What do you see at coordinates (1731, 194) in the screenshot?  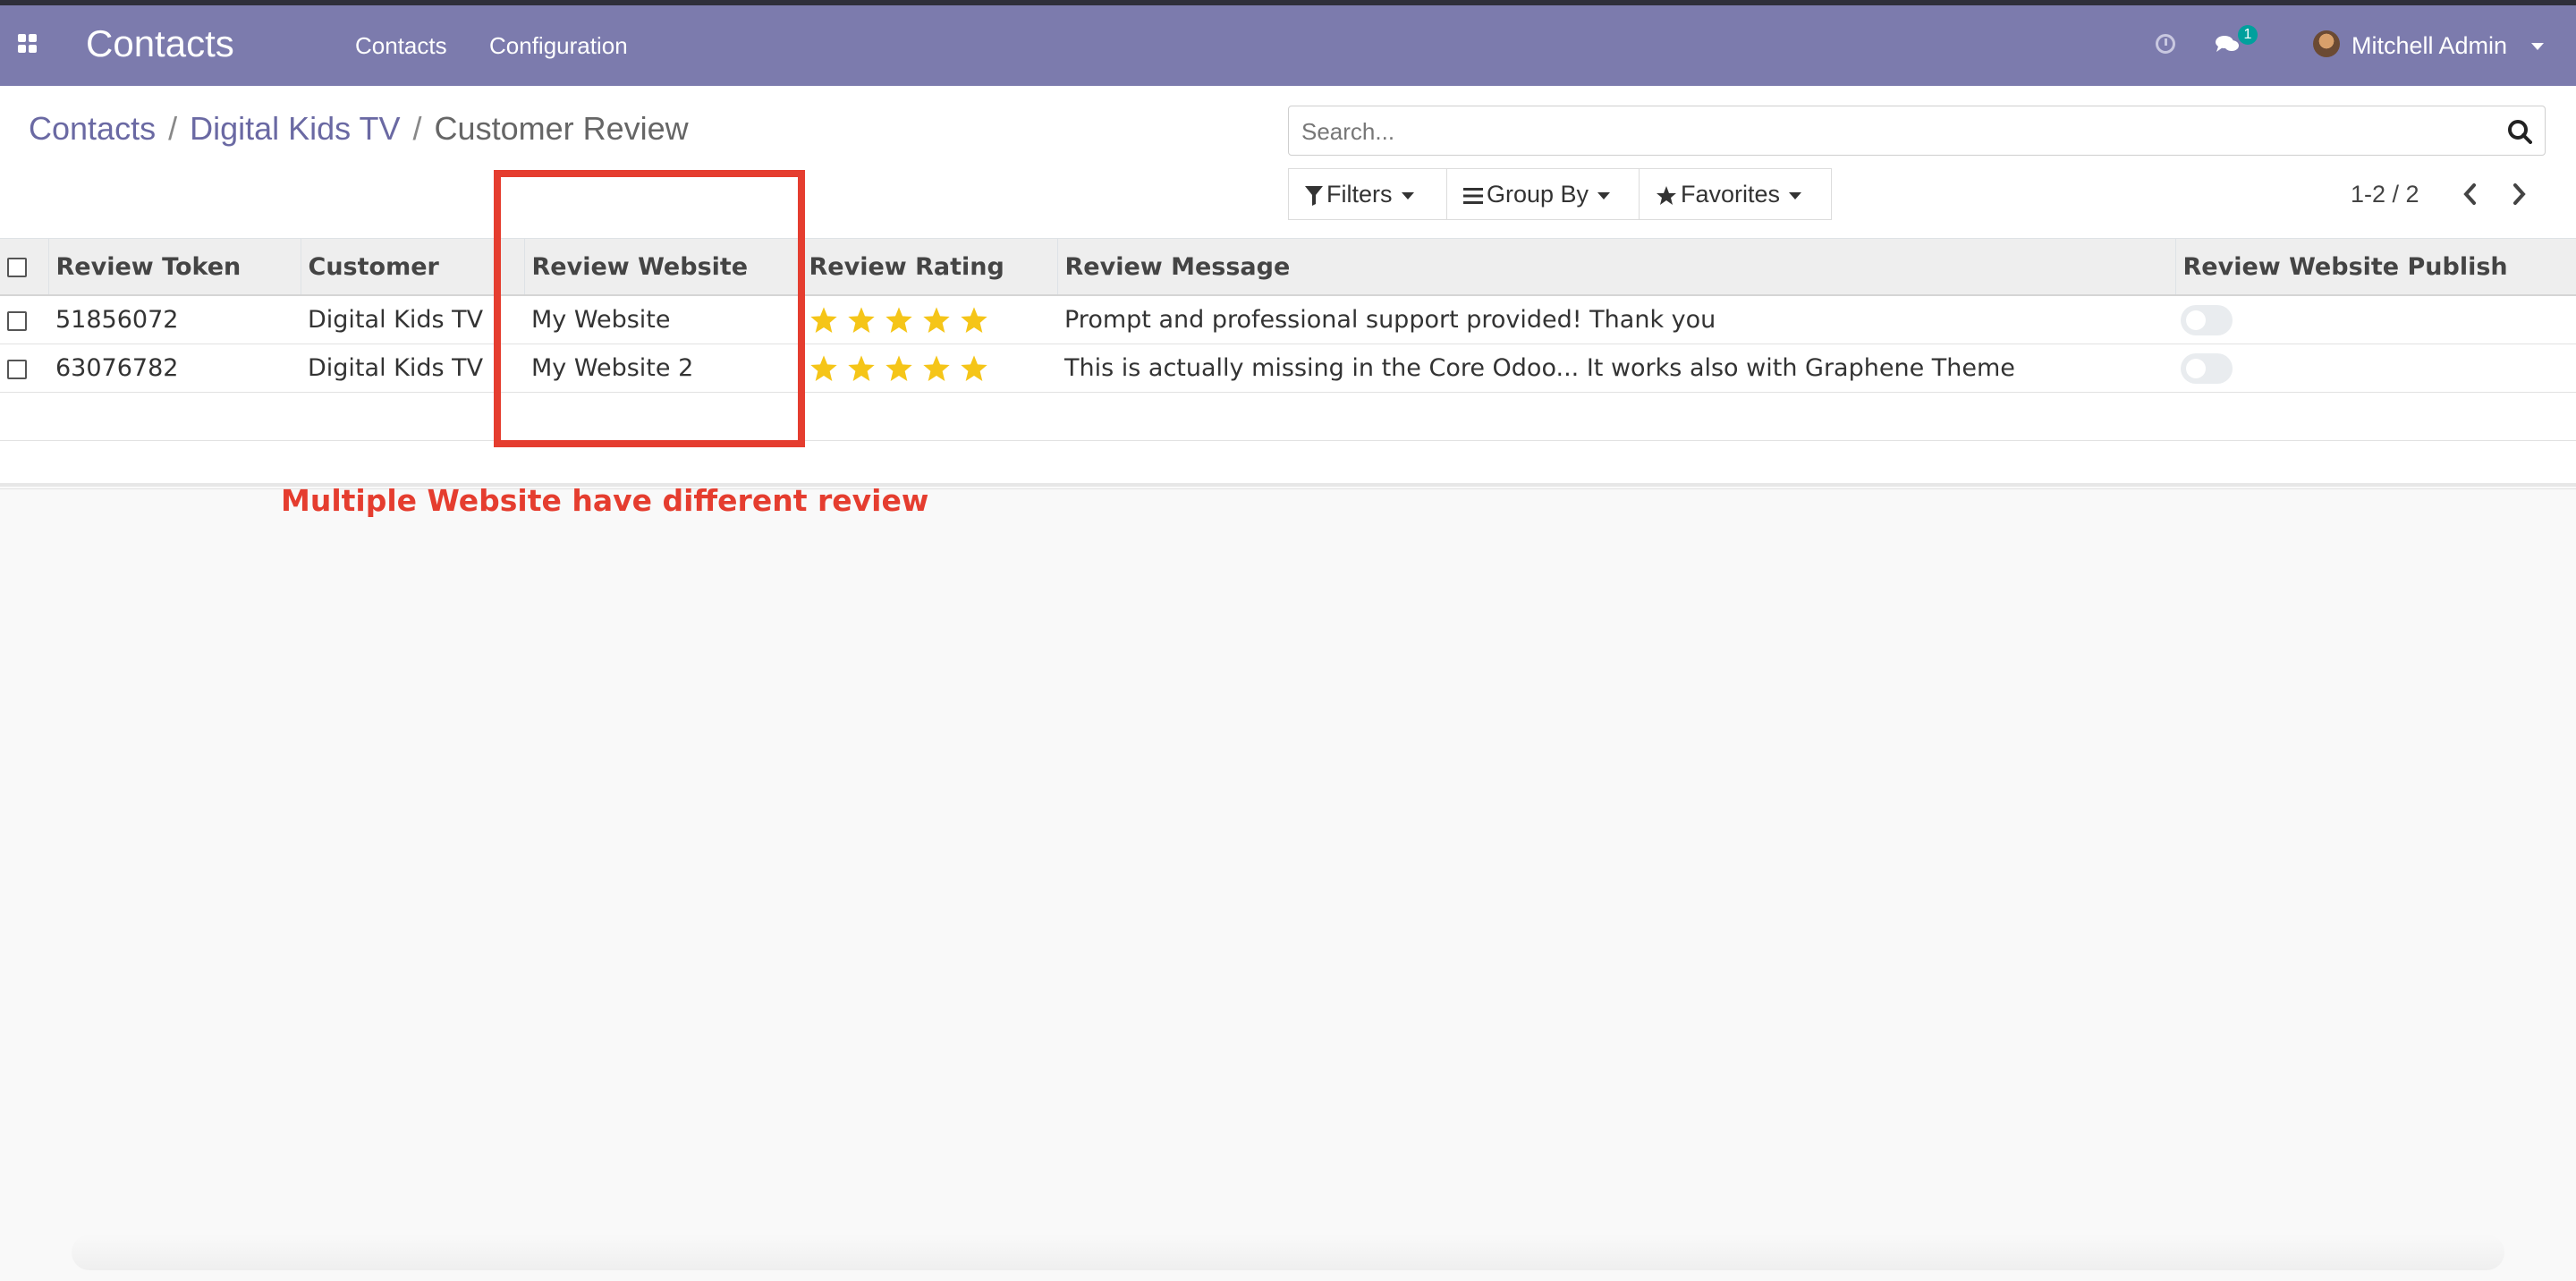 I see `favorites-label: Favorites` at bounding box center [1731, 194].